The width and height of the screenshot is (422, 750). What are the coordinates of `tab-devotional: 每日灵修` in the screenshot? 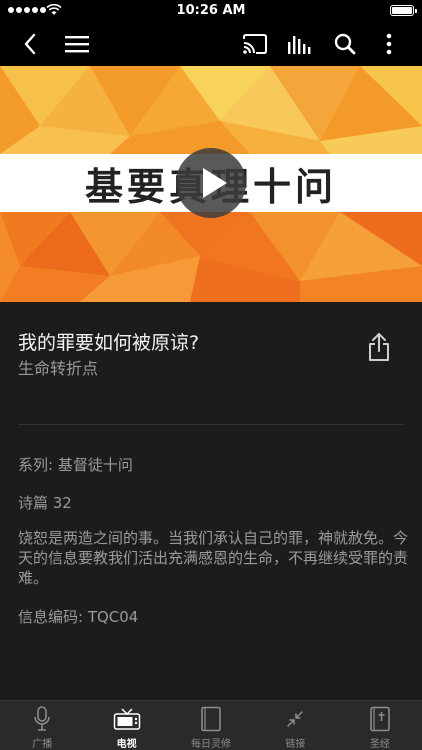 It's located at (211, 725).